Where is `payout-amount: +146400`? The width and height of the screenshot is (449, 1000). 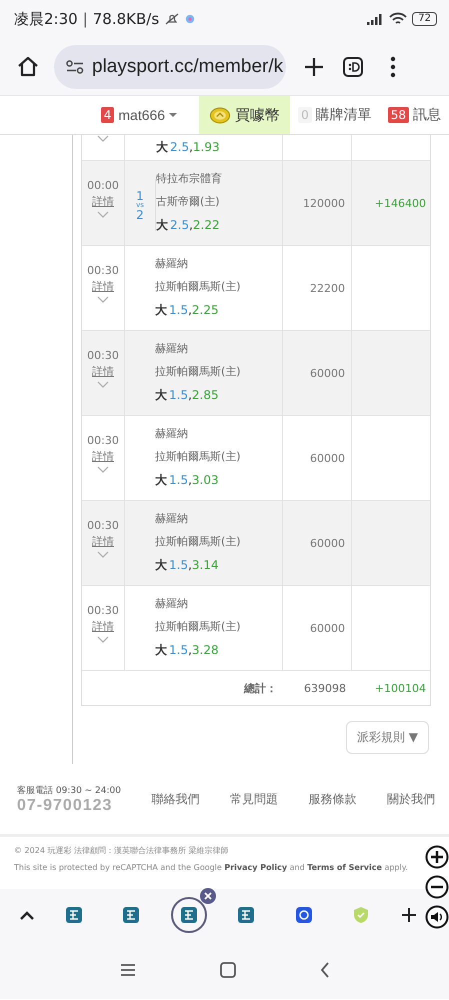 payout-amount: +146400 is located at coordinates (400, 203).